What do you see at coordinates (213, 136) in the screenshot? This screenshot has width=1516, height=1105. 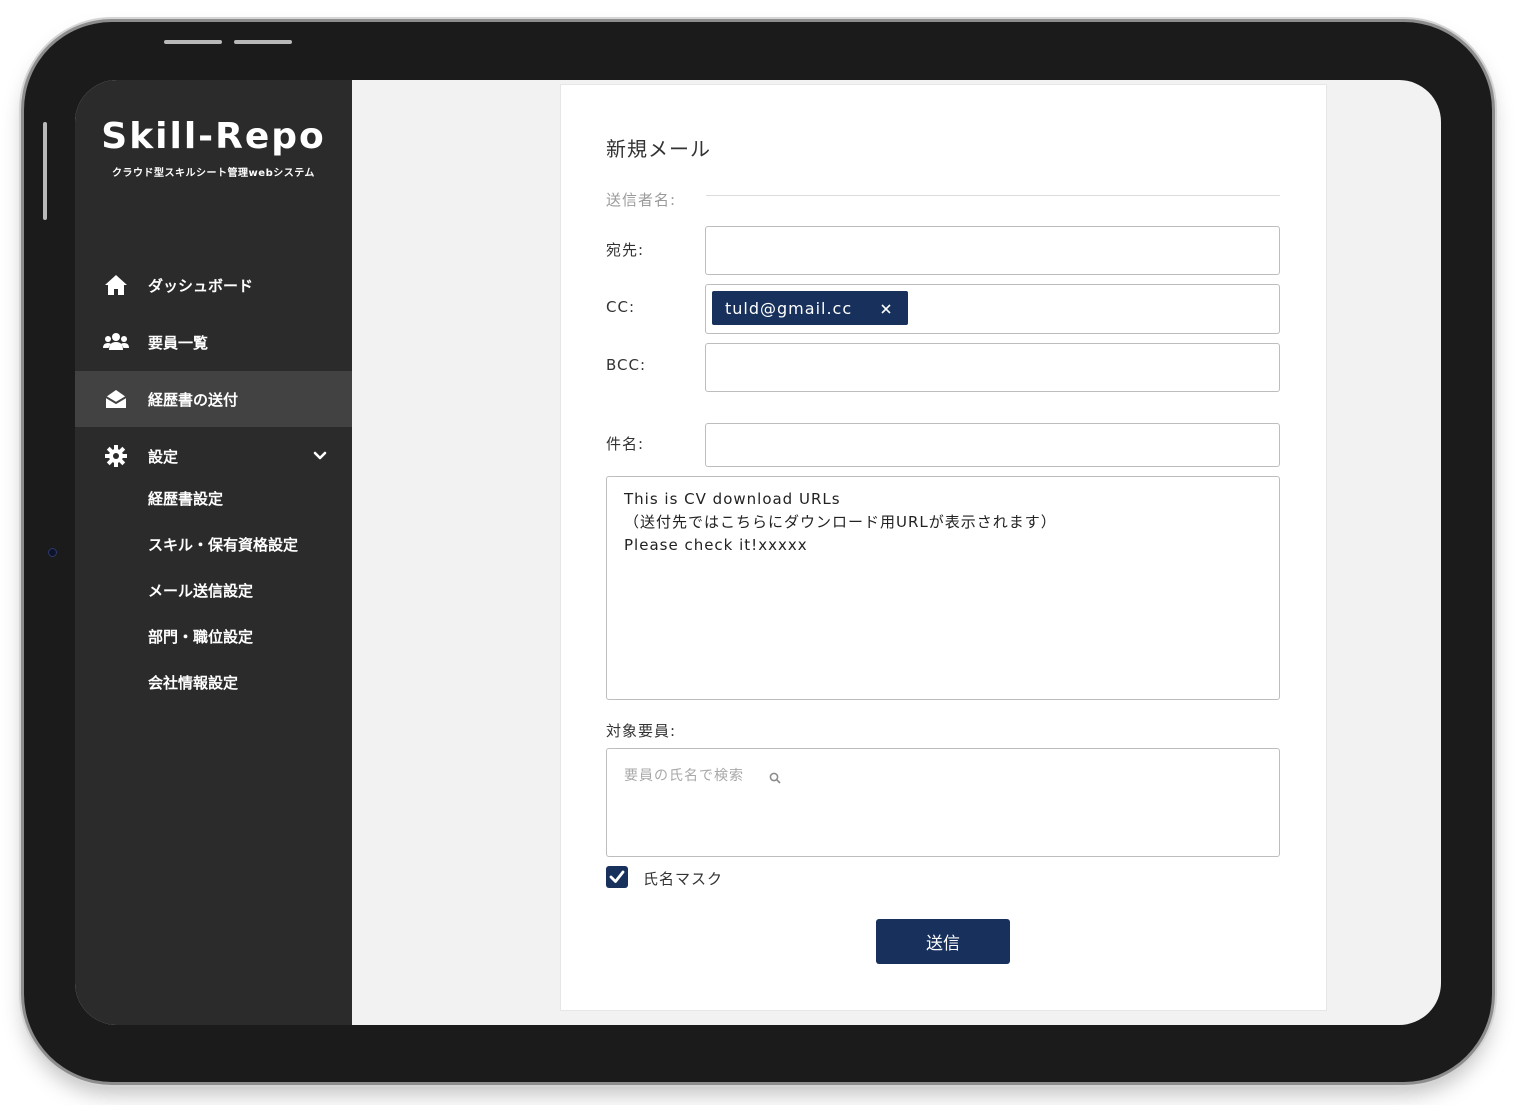 I see `app-logo-title: Skill-Repo` at bounding box center [213, 136].